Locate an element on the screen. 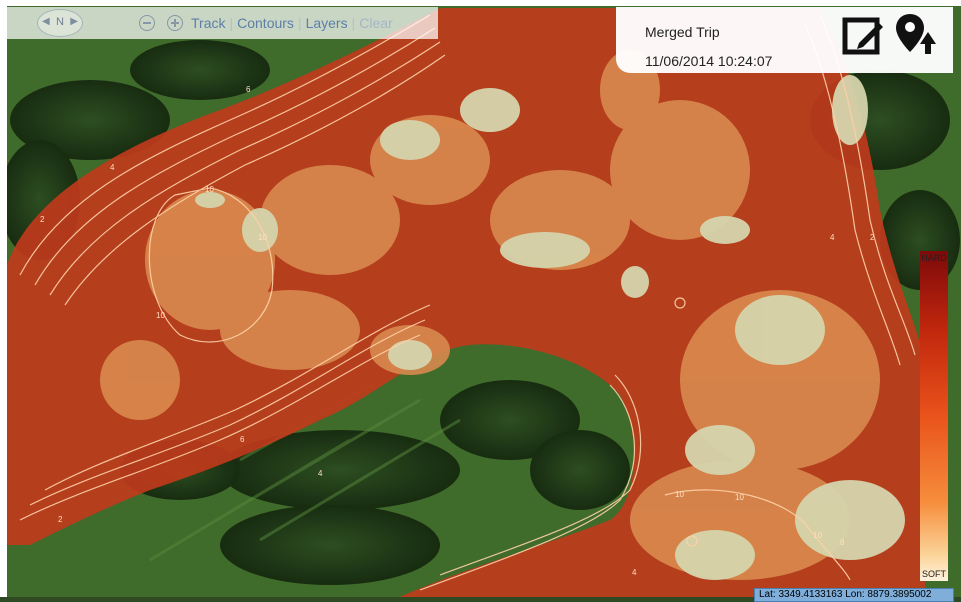 The image size is (961, 602). frame-border-top is located at coordinates (480, 3).